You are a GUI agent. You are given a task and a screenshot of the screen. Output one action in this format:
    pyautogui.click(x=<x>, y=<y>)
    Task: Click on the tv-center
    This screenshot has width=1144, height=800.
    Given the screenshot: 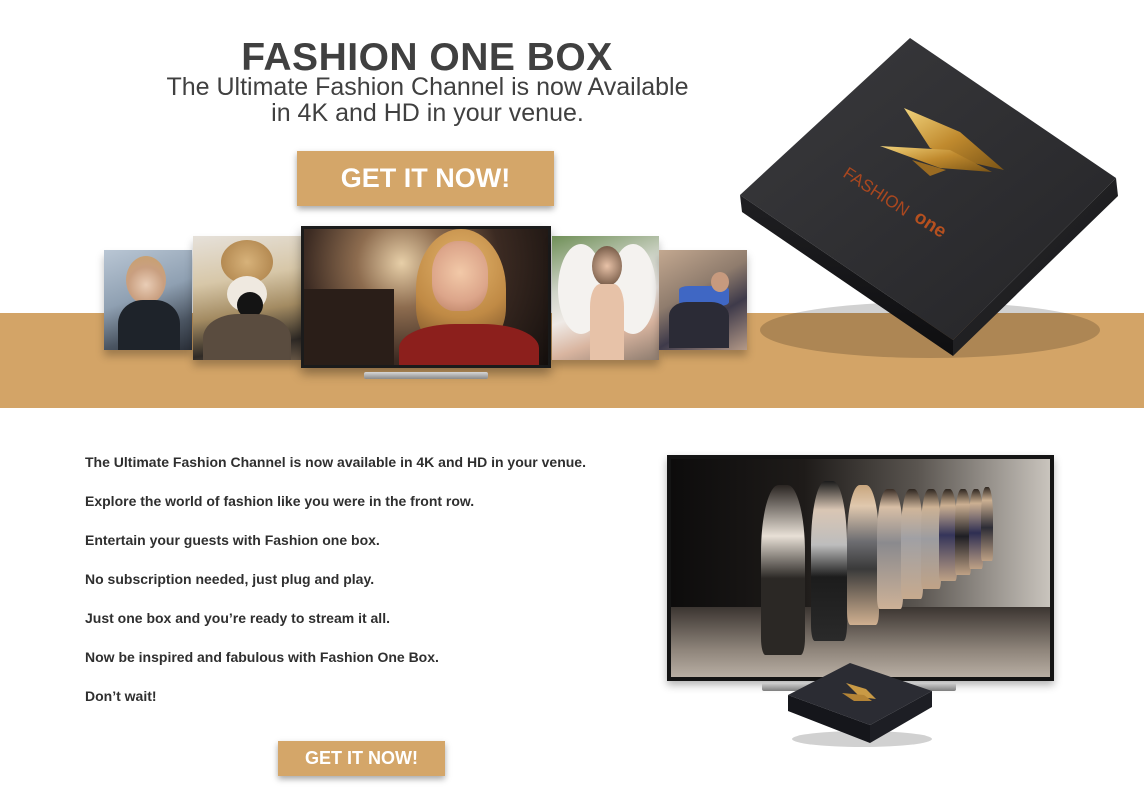 What is the action you would take?
    pyautogui.click(x=426, y=297)
    